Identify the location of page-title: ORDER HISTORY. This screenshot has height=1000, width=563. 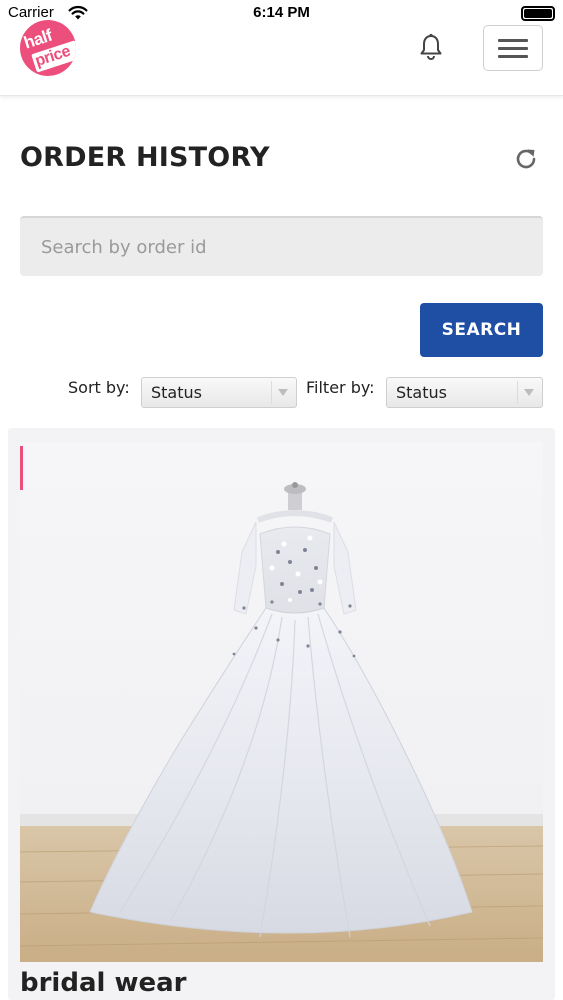
(145, 157).